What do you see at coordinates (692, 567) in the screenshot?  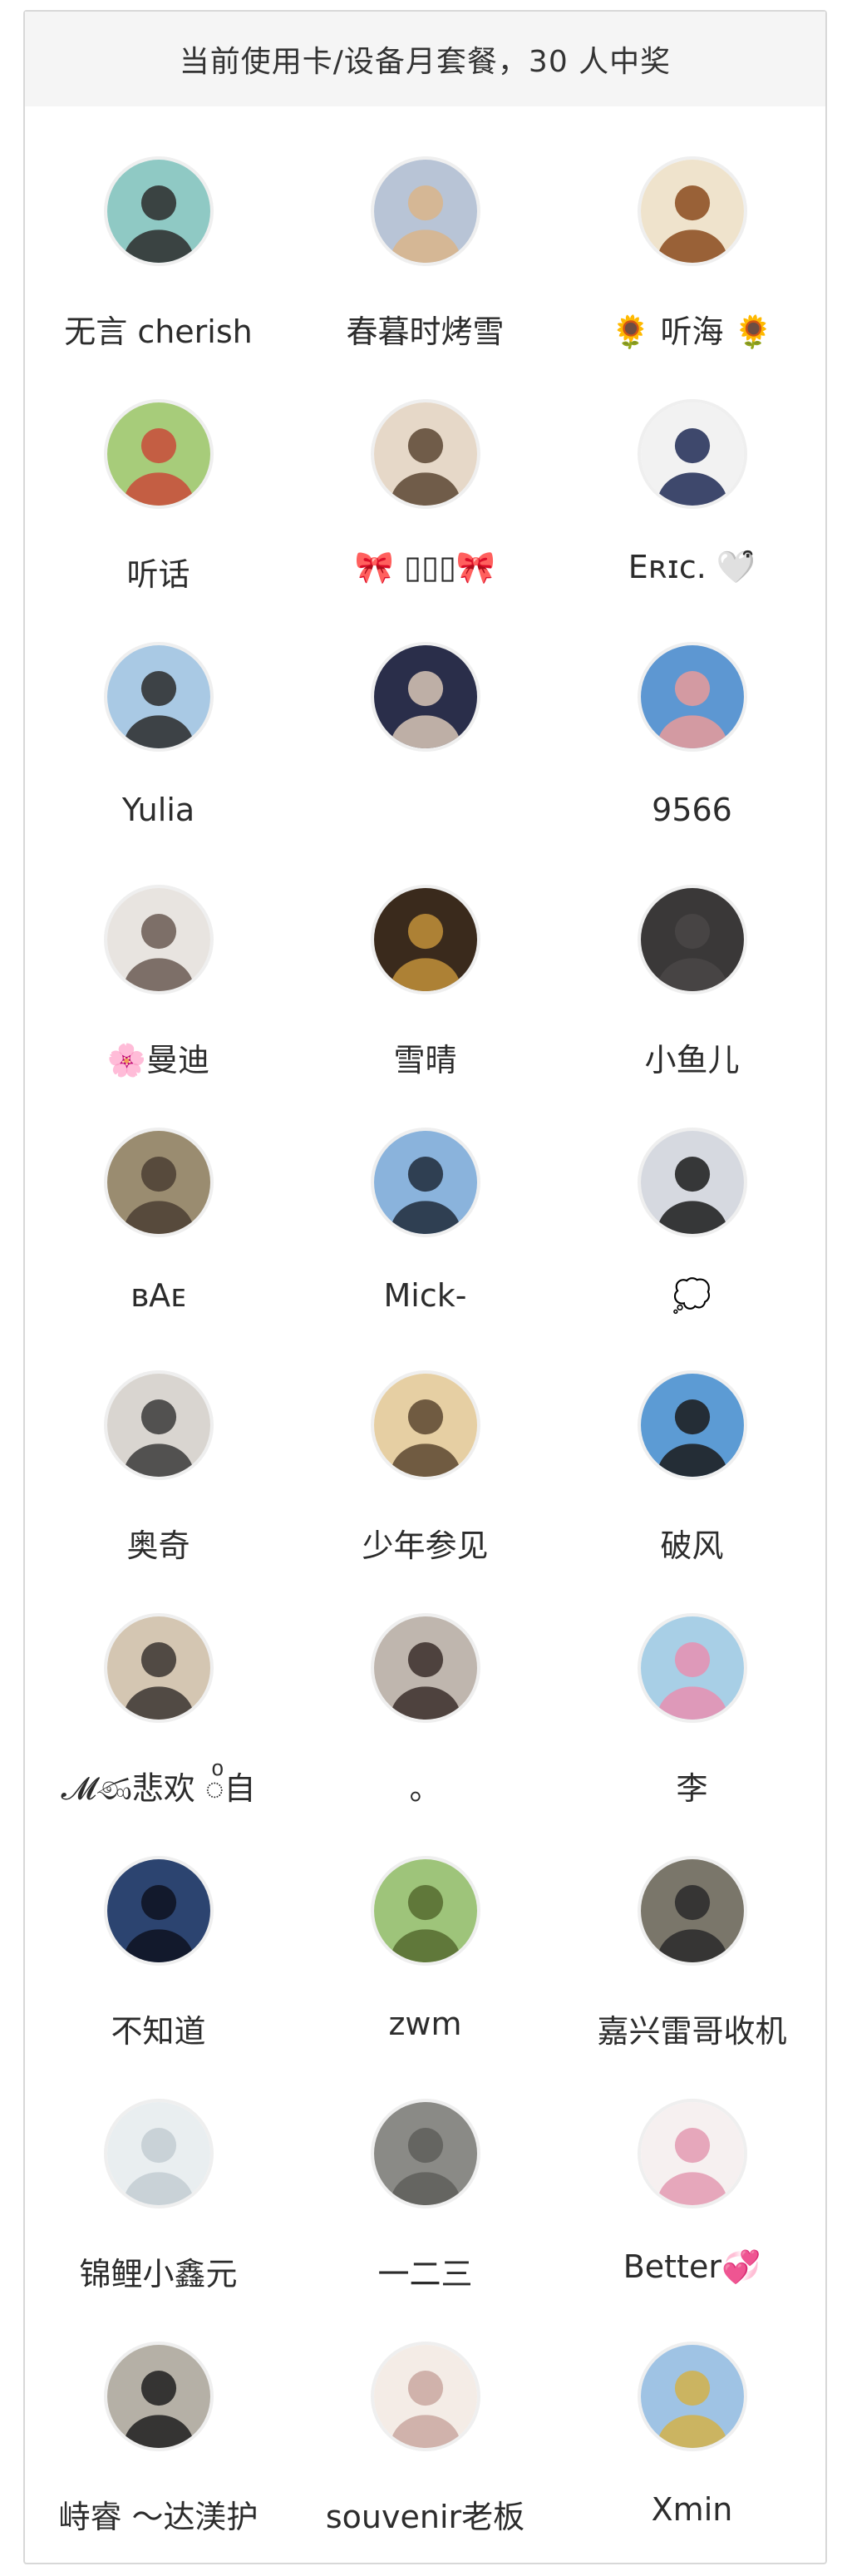 I see `winner-name: Eʀɪᴄ. 🤍͒` at bounding box center [692, 567].